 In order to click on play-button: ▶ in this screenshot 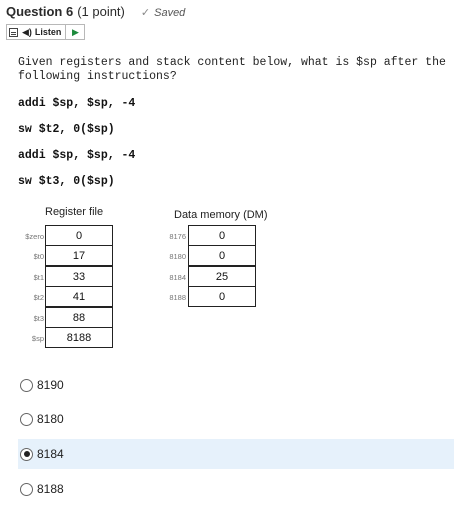, I will do `click(75, 32)`.